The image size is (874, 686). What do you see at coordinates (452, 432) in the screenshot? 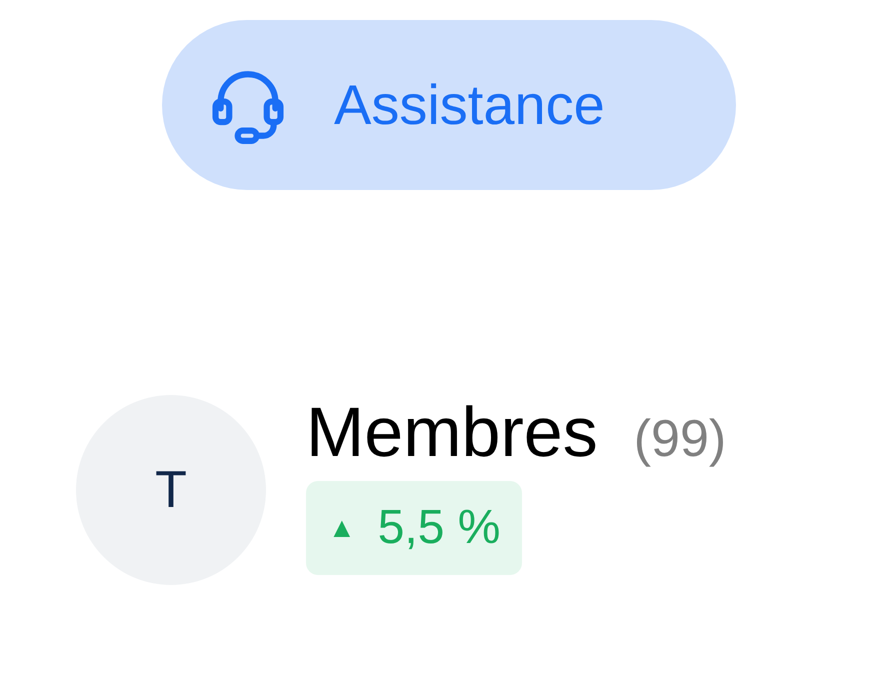
I see `members-title: Membres` at bounding box center [452, 432].